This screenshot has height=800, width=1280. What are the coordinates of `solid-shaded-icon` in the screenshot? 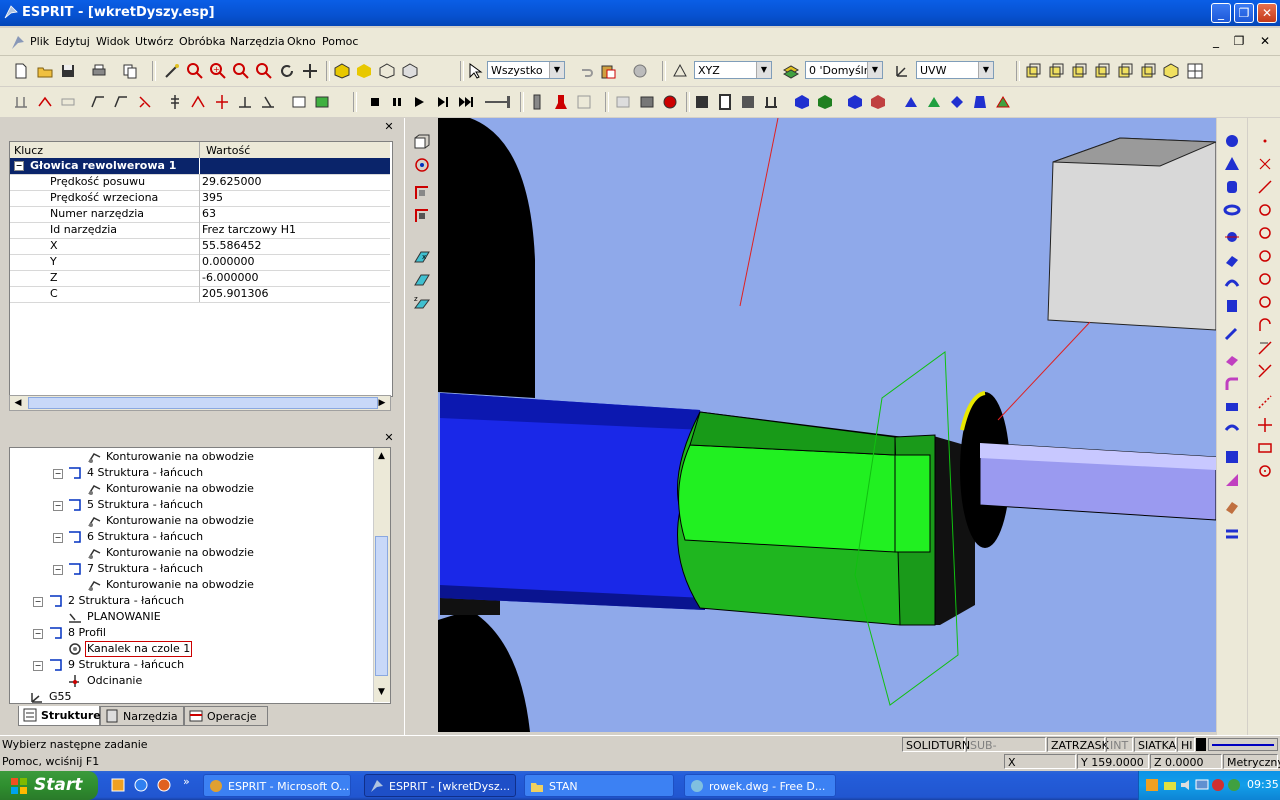 It's located at (342, 71).